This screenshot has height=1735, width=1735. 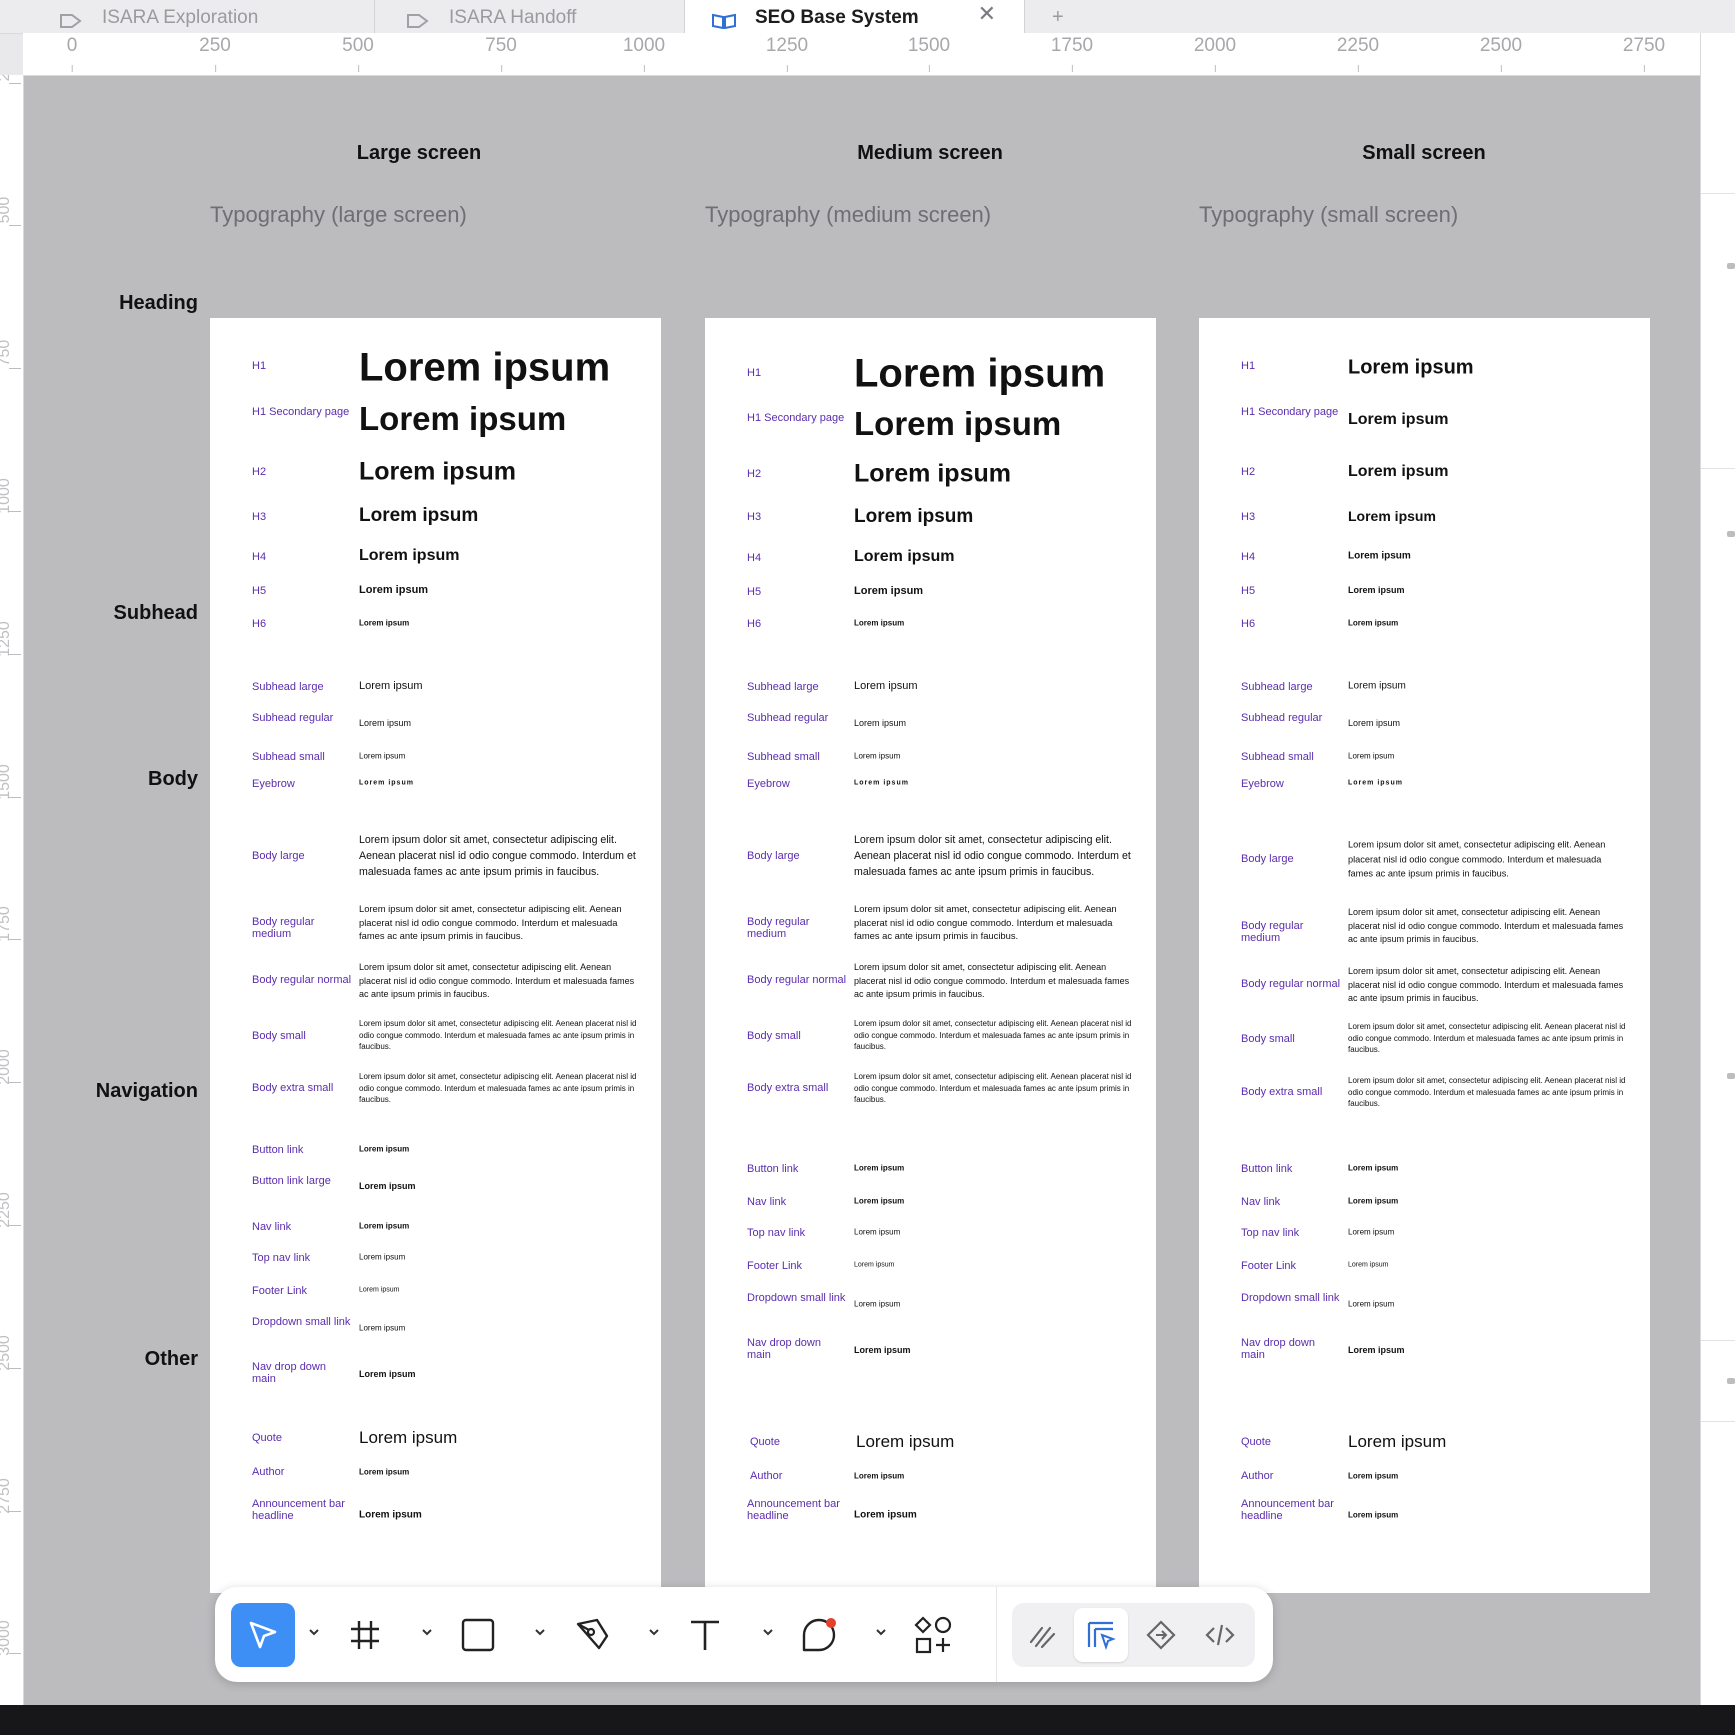 I want to click on ruler-y-label: 2000, so click(x=6, y=1067).